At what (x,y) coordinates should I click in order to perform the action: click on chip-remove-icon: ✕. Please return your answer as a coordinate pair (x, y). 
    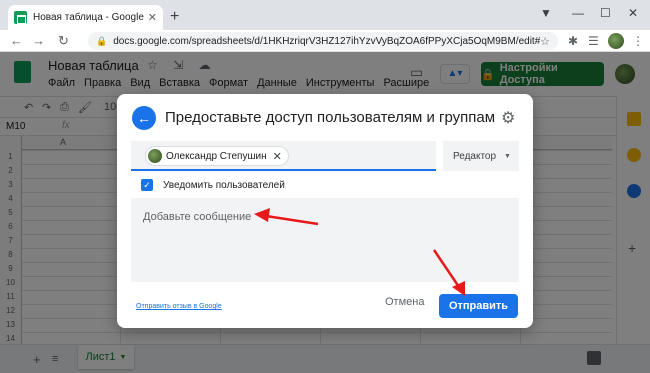
    Looking at the image, I should click on (277, 156).